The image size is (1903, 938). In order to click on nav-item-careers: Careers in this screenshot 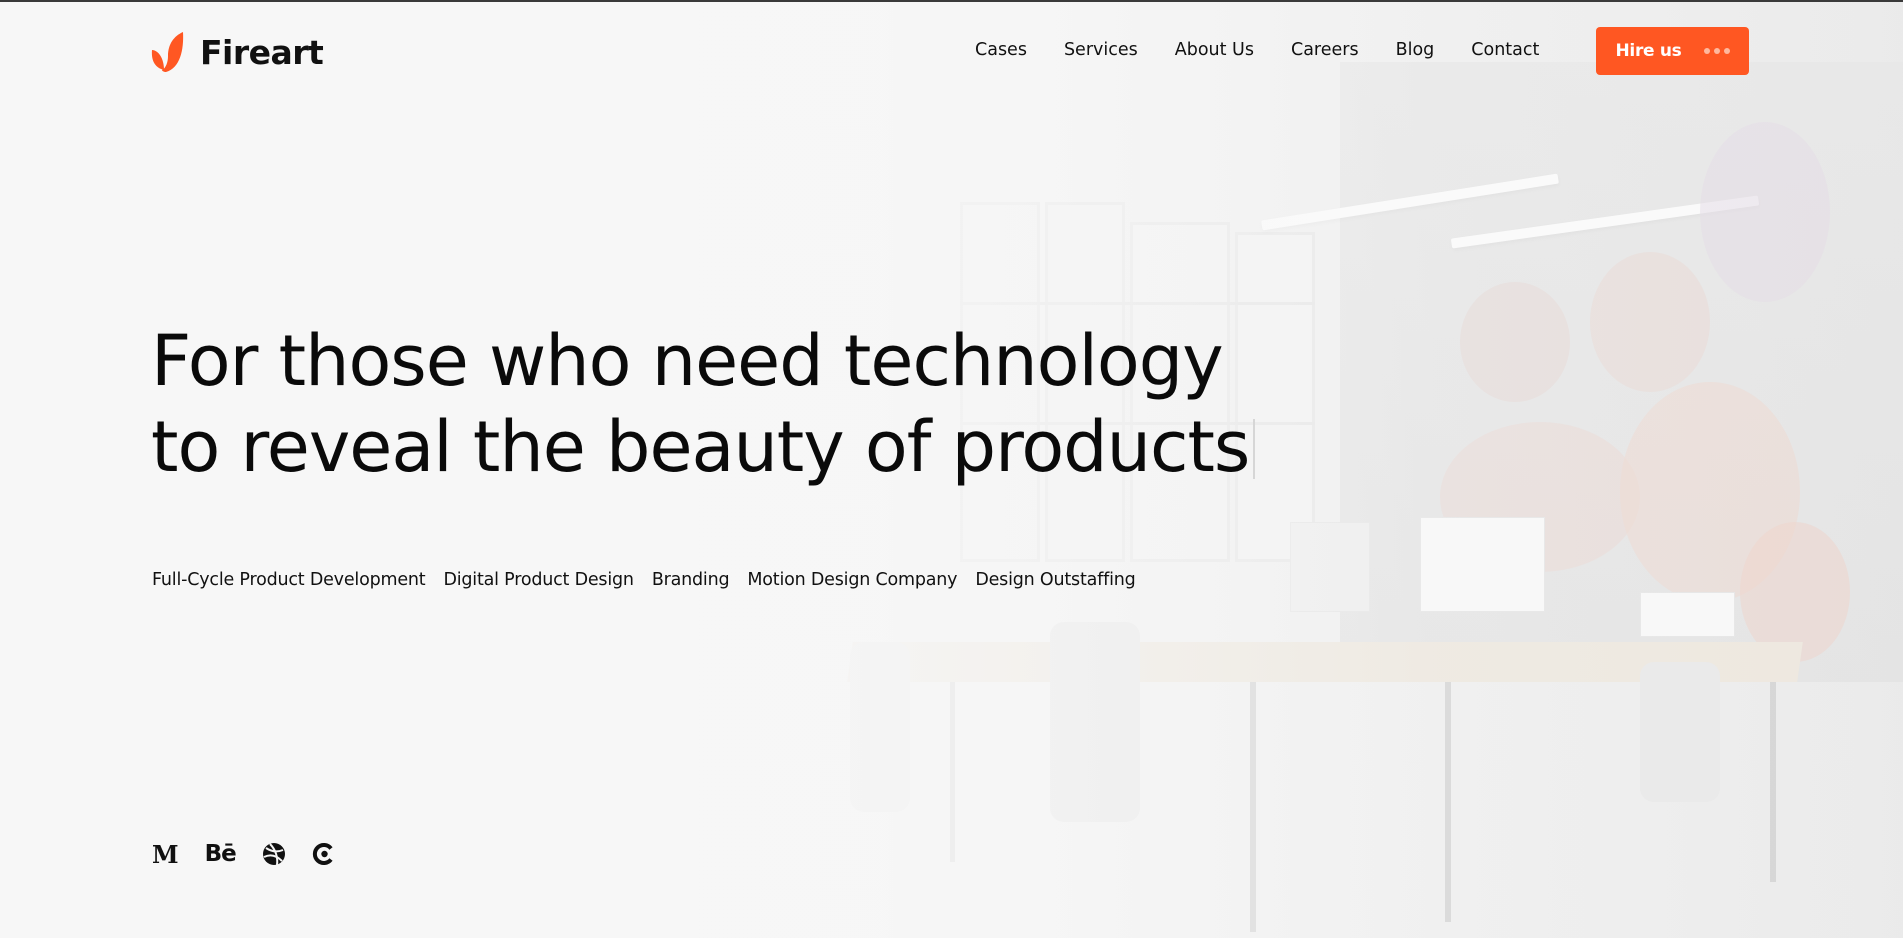, I will do `click(1325, 50)`.